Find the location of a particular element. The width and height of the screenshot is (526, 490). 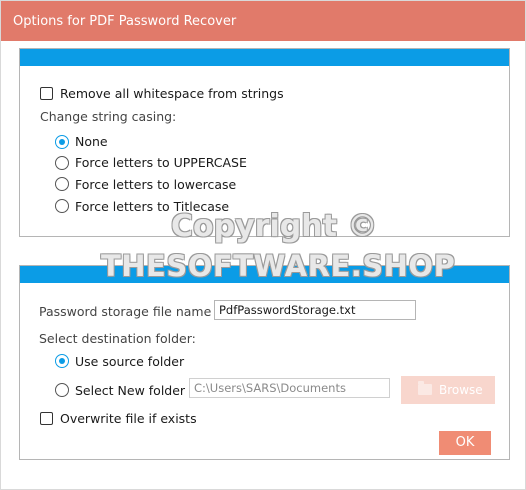

casing-uppercase-label: Force letters to UPPERCASE is located at coordinates (161, 162).